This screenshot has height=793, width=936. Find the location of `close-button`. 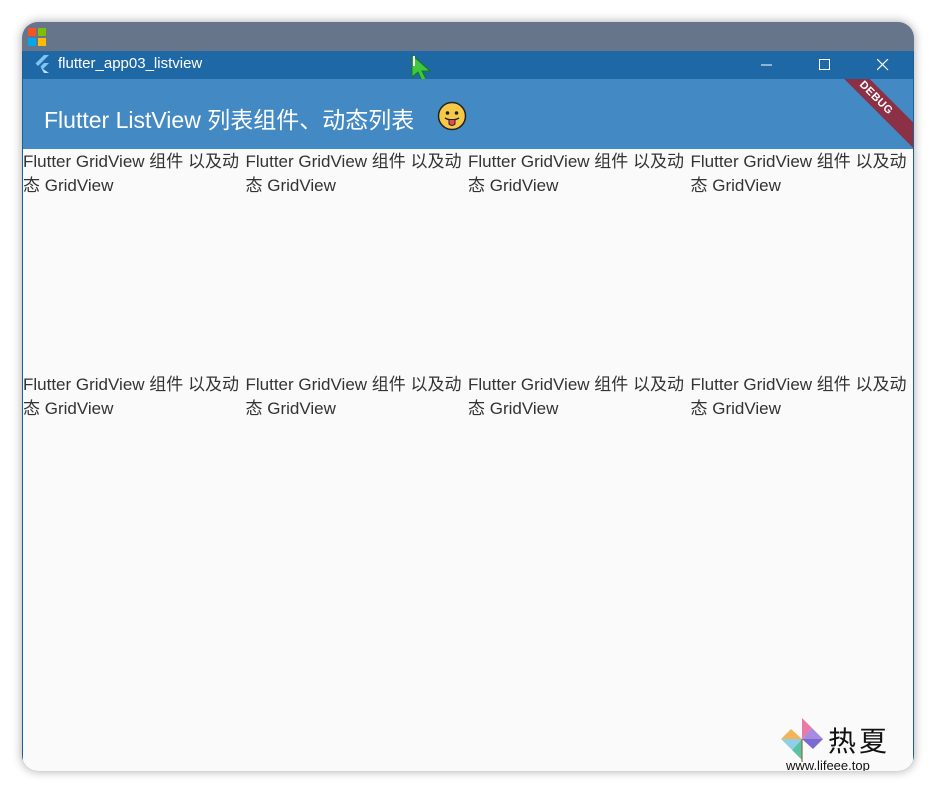

close-button is located at coordinates (883, 65).